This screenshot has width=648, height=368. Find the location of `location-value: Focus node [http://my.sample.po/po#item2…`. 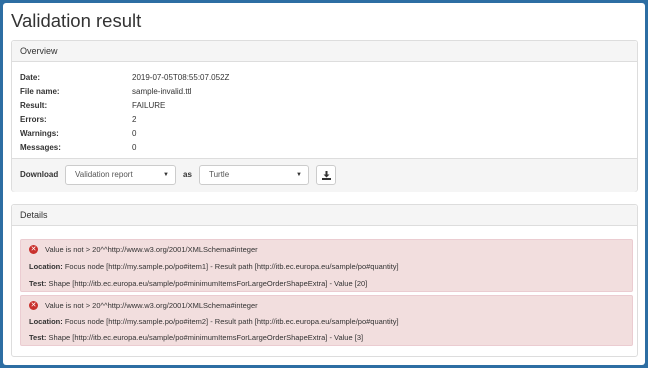

location-value: Focus node [http://my.sample.po/po#item2… is located at coordinates (231, 321).